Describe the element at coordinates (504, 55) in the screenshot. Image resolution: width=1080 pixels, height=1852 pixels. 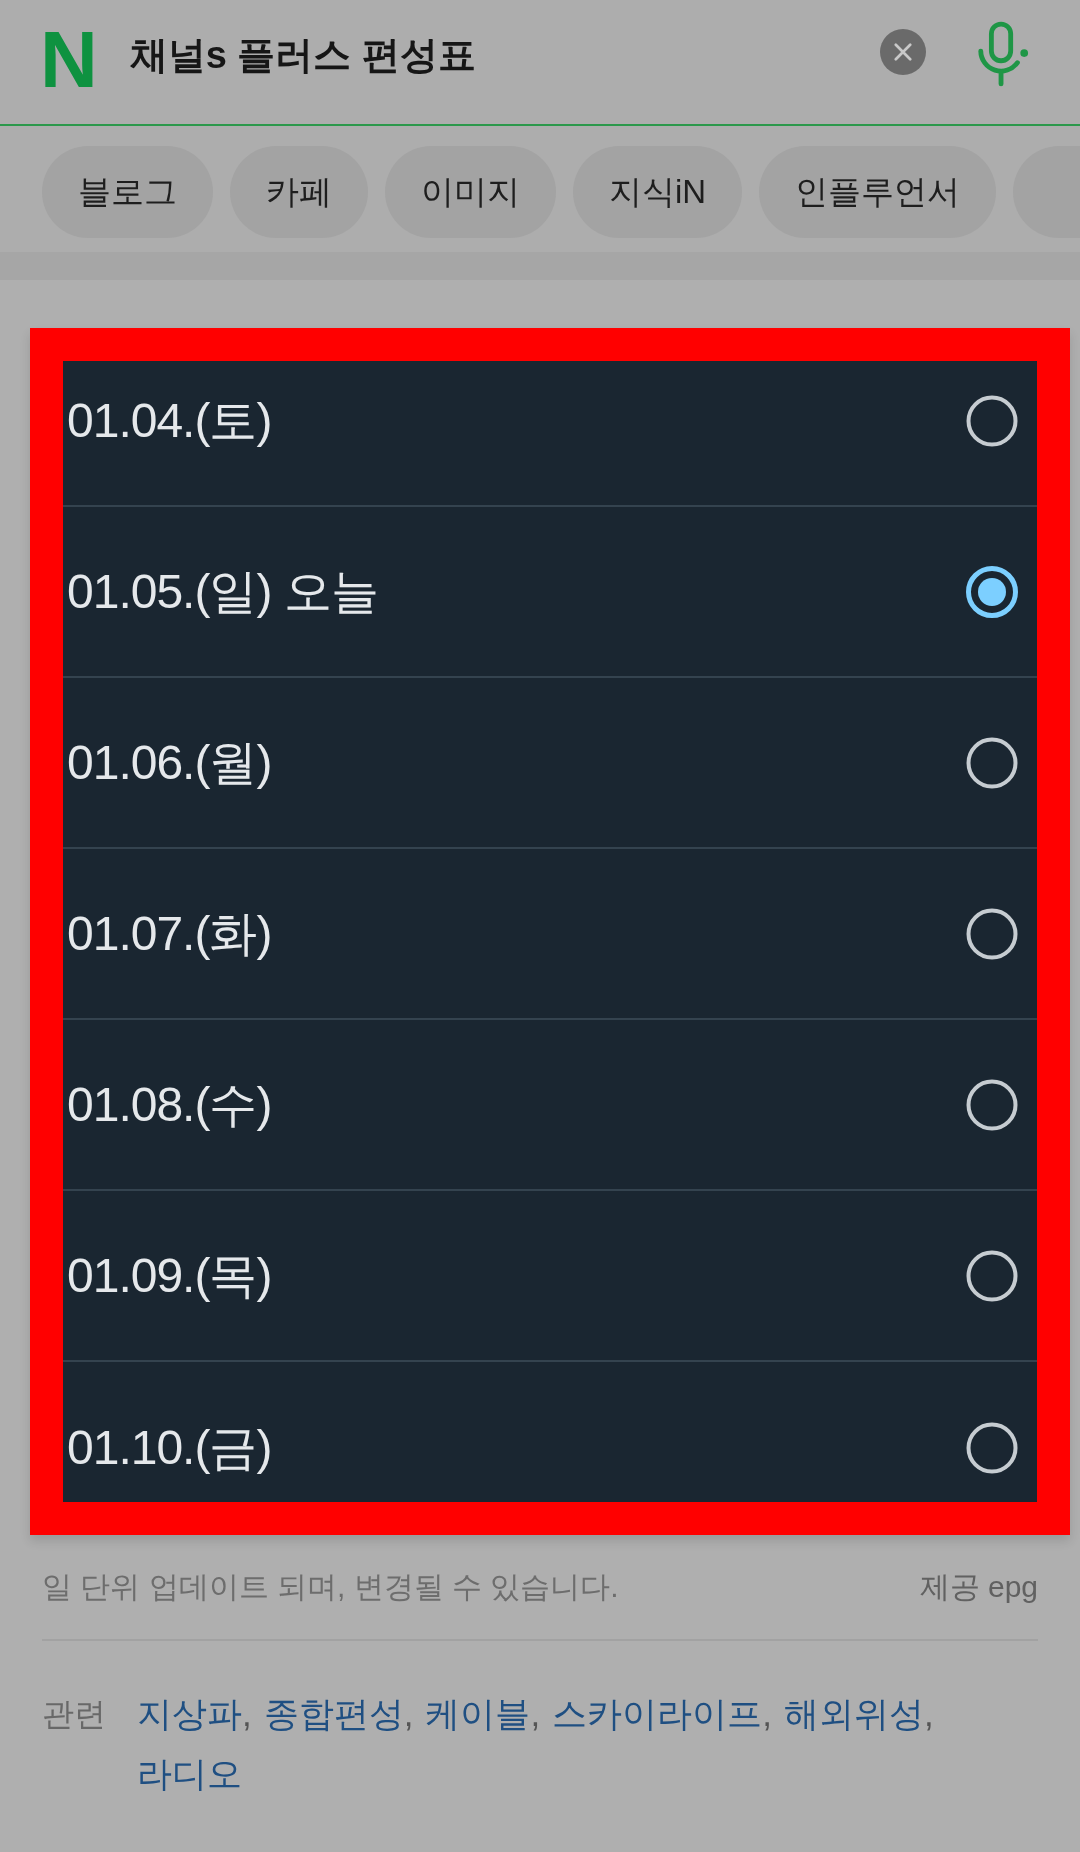
I see `search-field: 채널s 플러스 편성표` at that location.